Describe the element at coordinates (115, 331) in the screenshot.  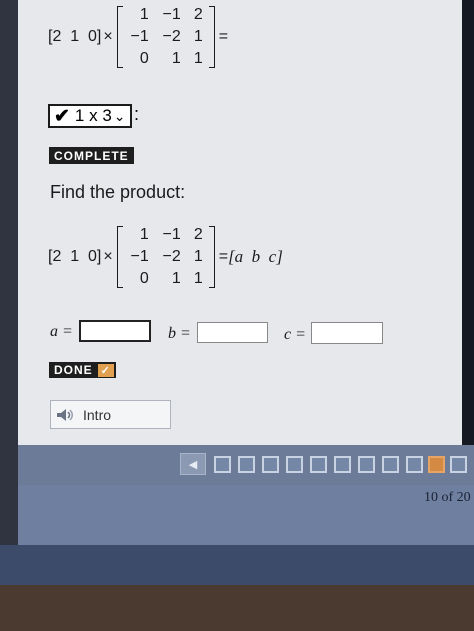
I see `answer-a-input` at that location.